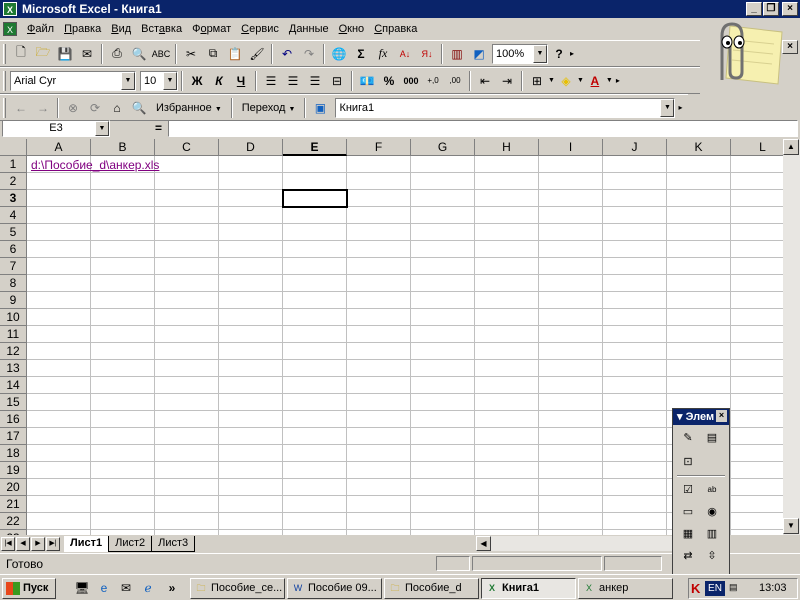 This screenshot has width=800, height=600. What do you see at coordinates (315, 215) in the screenshot?
I see `cell-E4` at bounding box center [315, 215].